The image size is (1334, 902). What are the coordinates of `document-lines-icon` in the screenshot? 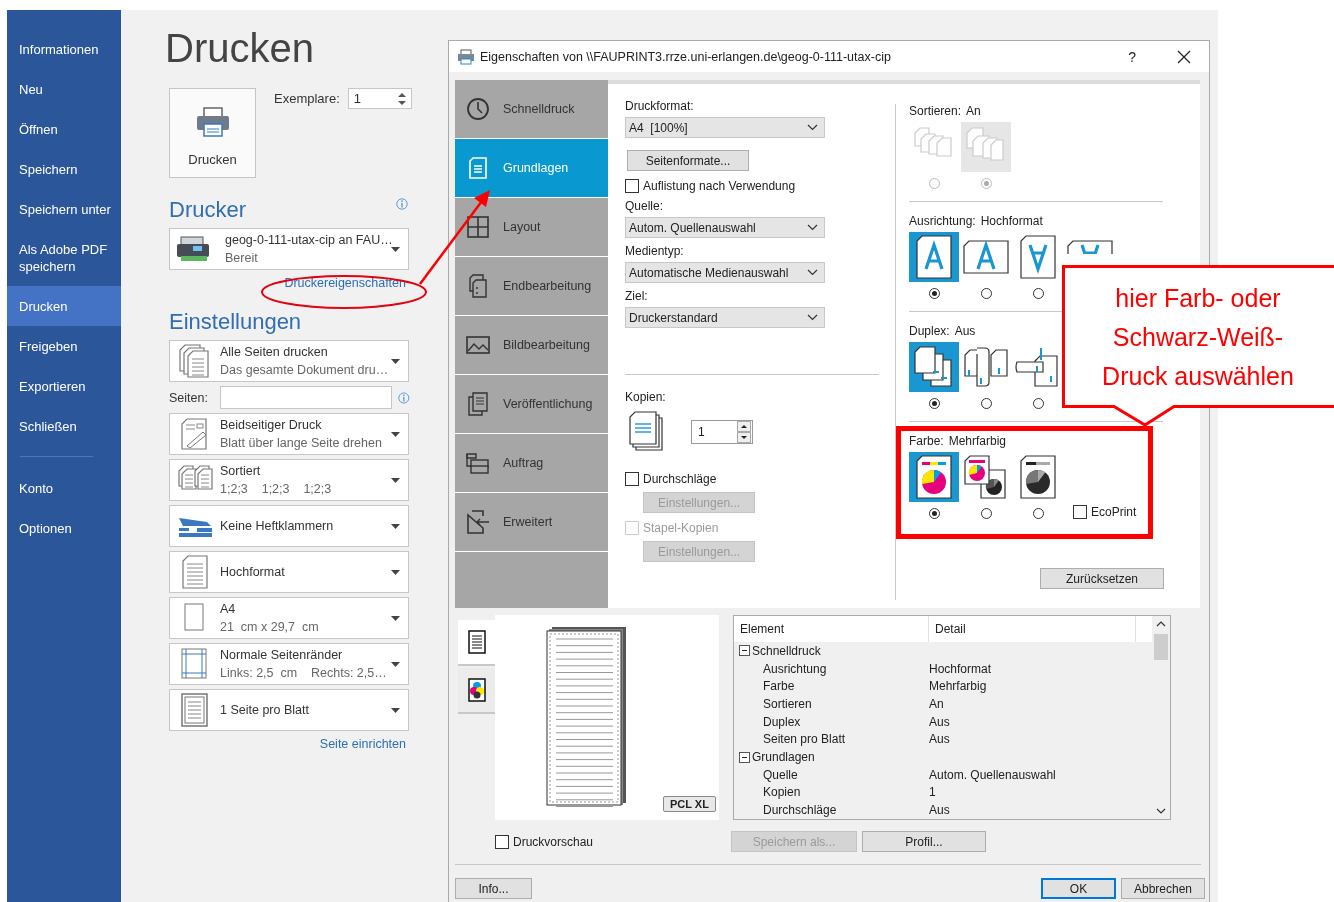 It's located at (476, 642).